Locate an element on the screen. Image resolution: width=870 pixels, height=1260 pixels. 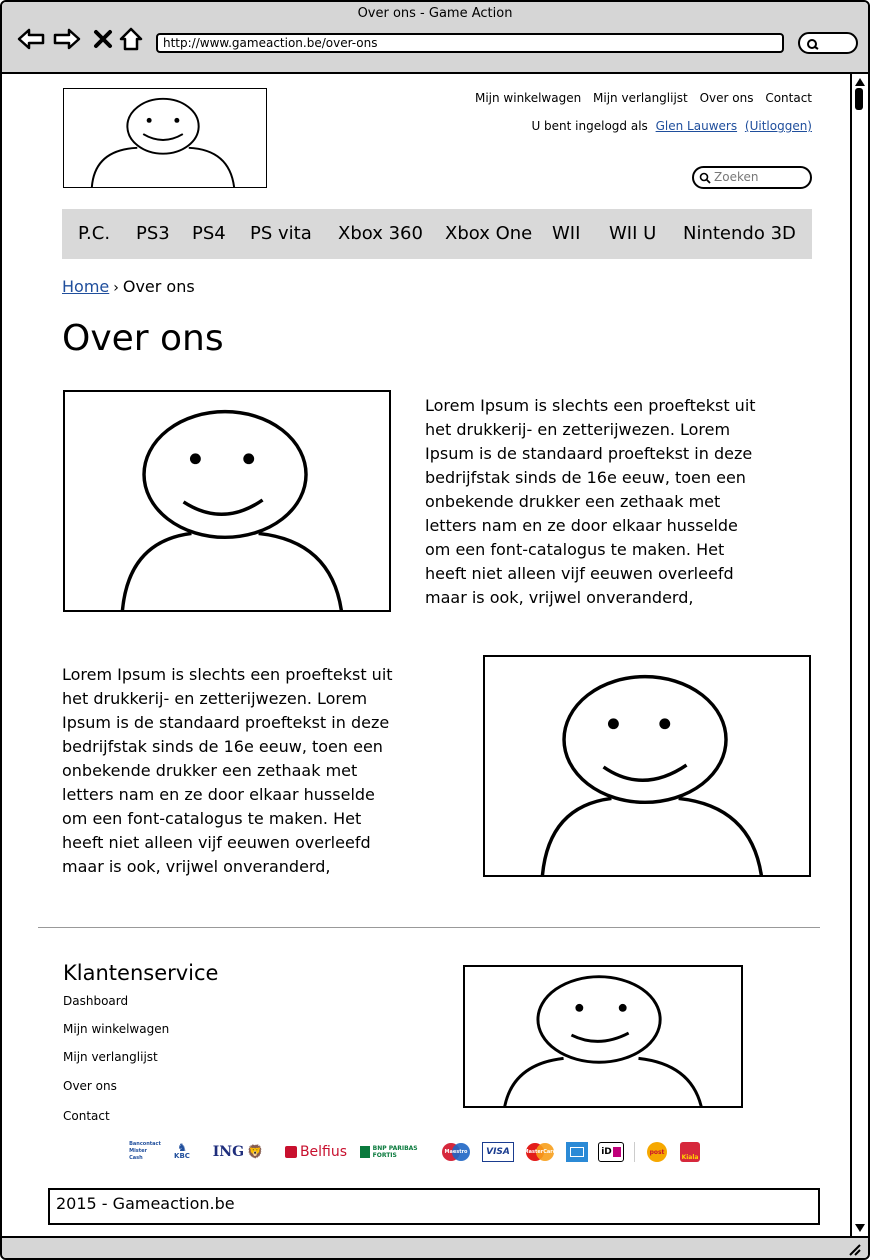
nav-item-ps3: PS3 is located at coordinates (153, 233).